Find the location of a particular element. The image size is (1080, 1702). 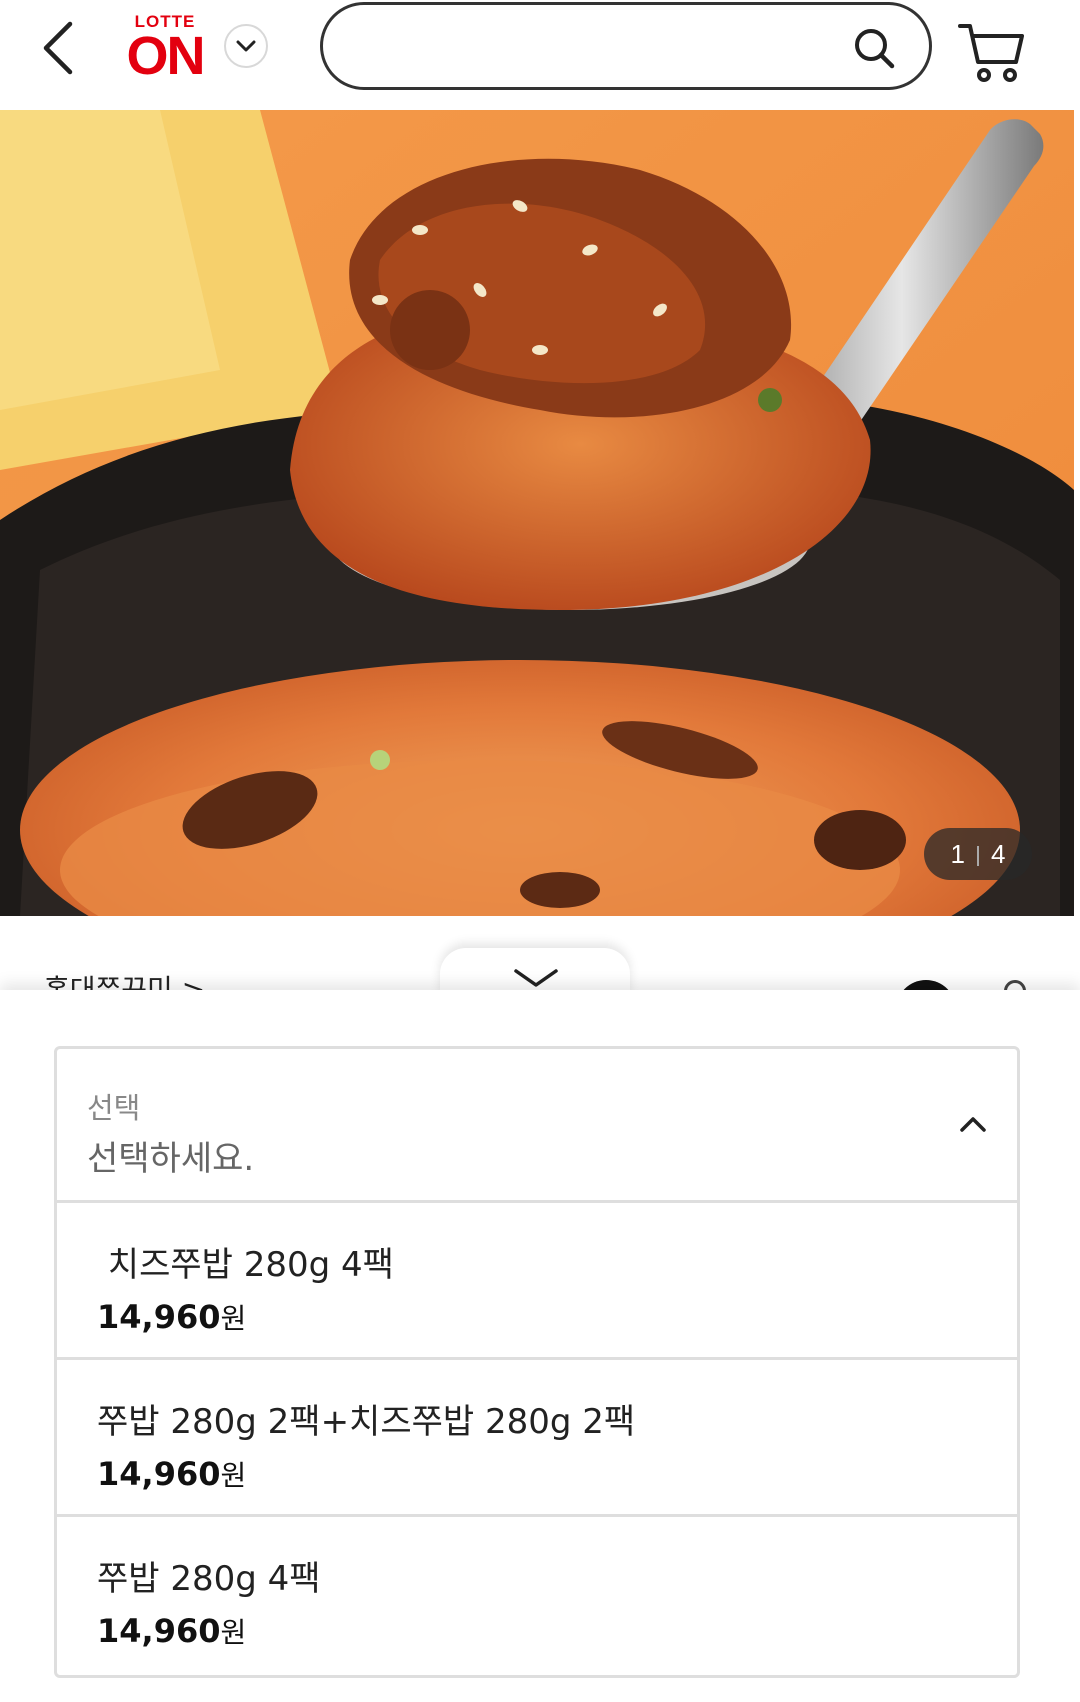

cart-icon is located at coordinates (991, 53).